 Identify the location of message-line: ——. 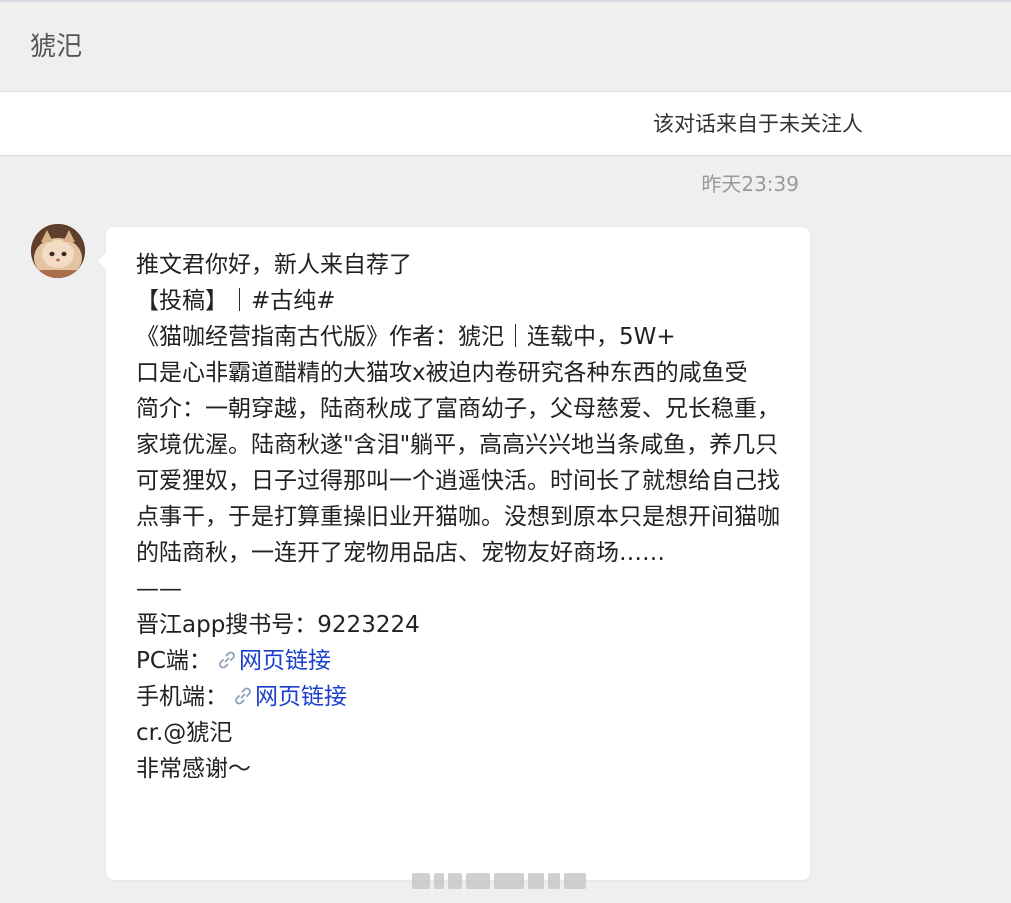
(159, 589).